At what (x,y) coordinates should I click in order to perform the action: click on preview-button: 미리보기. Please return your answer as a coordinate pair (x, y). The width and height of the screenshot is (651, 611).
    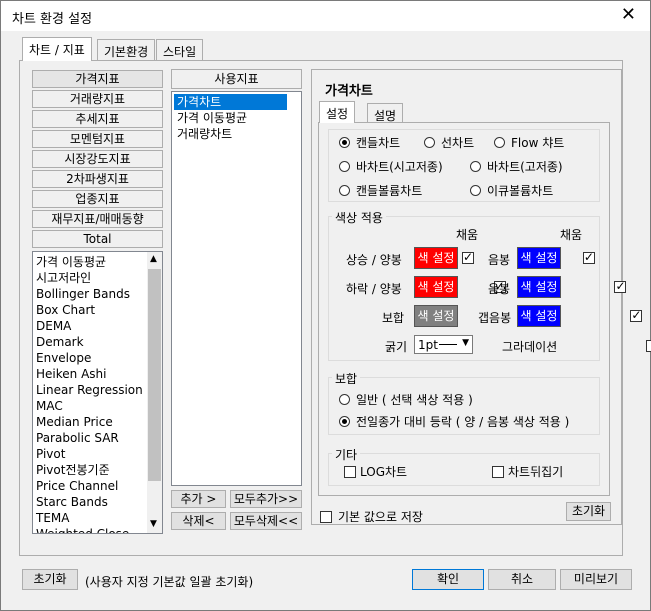
    Looking at the image, I should click on (596, 579).